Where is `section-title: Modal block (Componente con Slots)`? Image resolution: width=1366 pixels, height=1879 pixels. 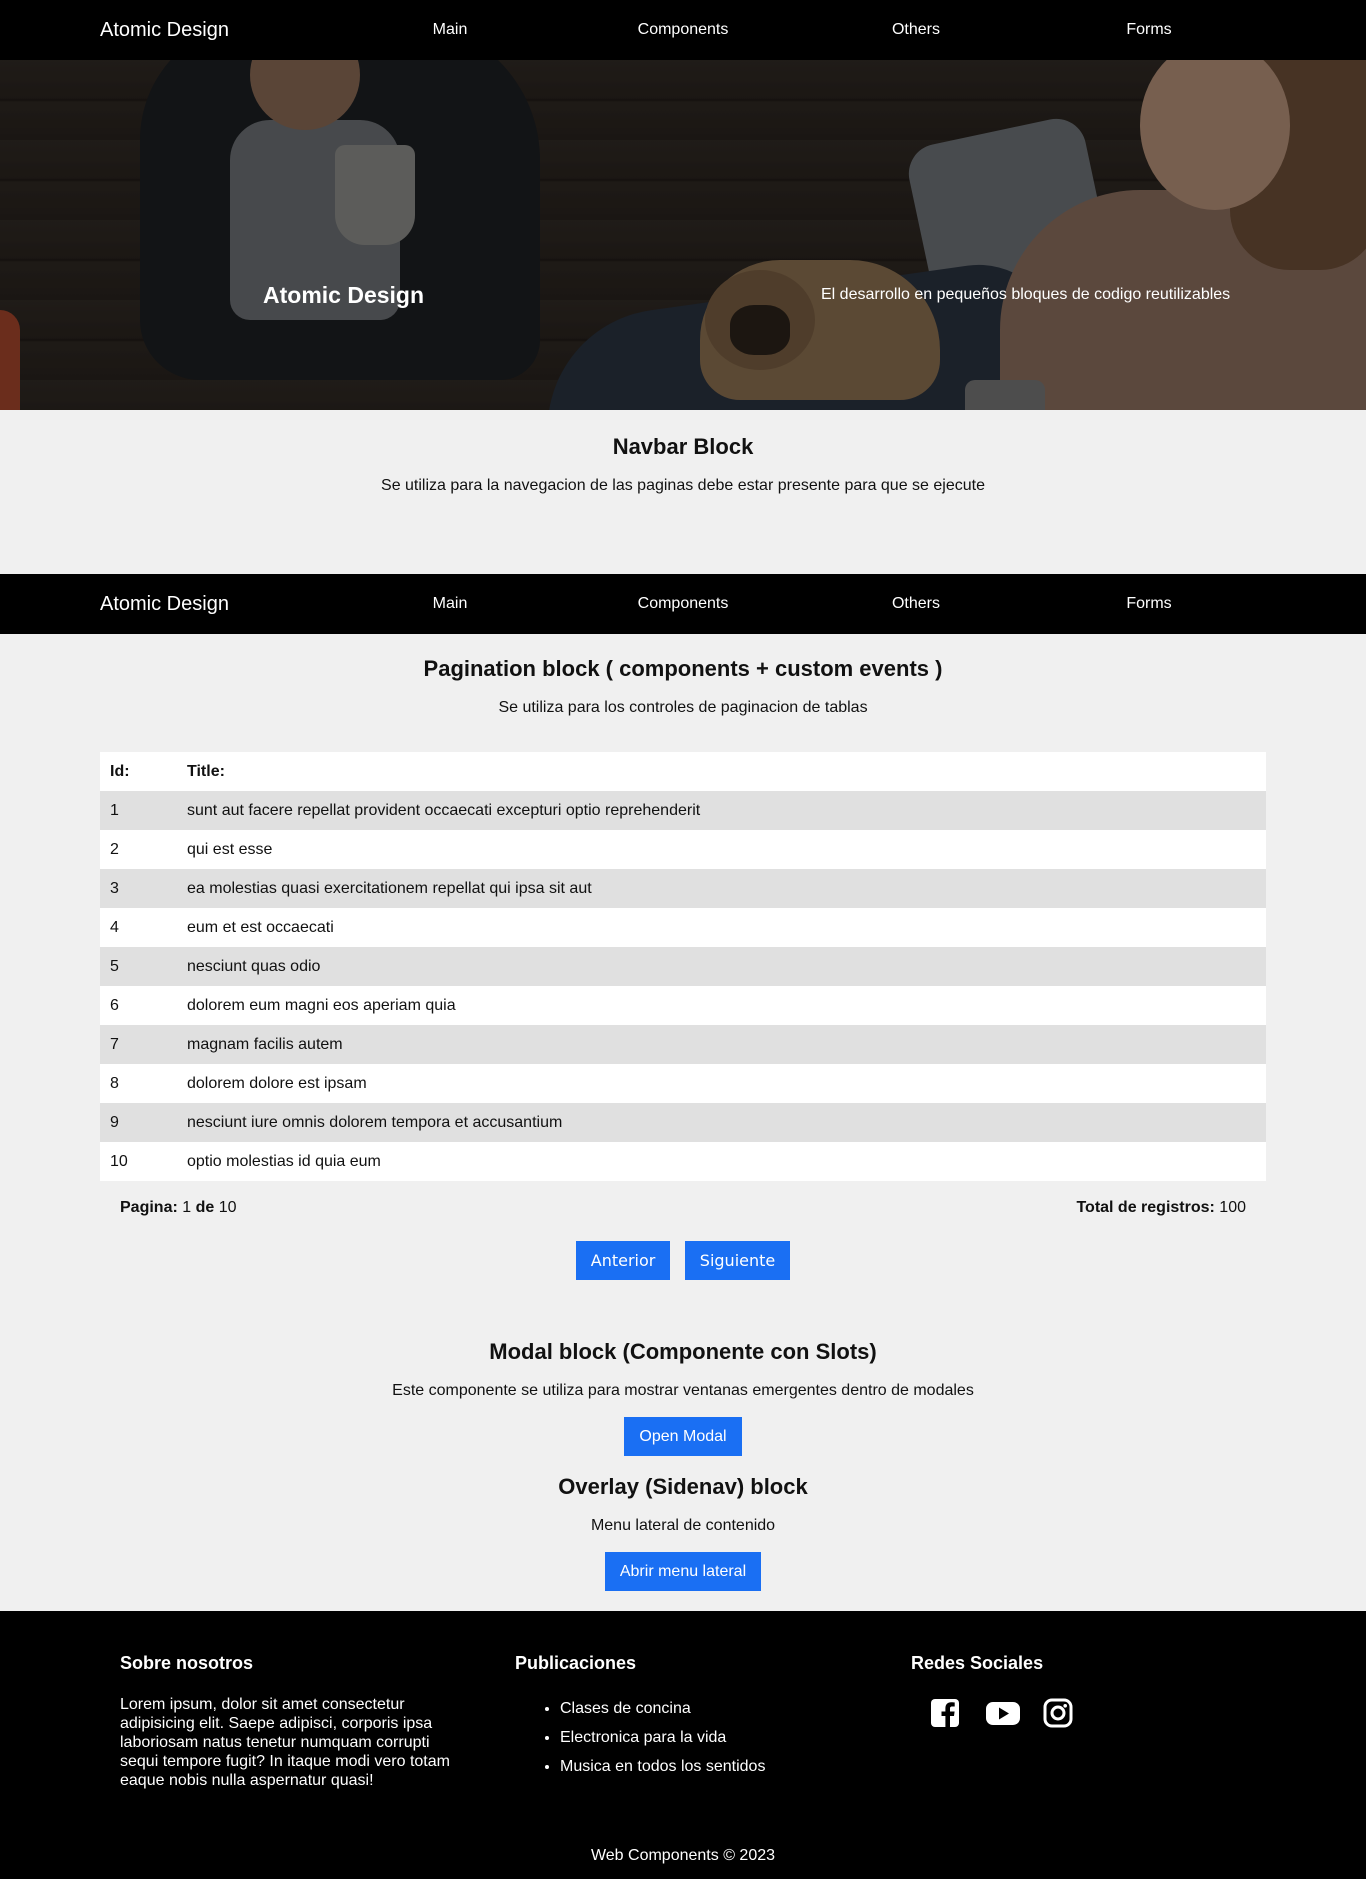
section-title: Modal block (Componente con Slots) is located at coordinates (683, 1351).